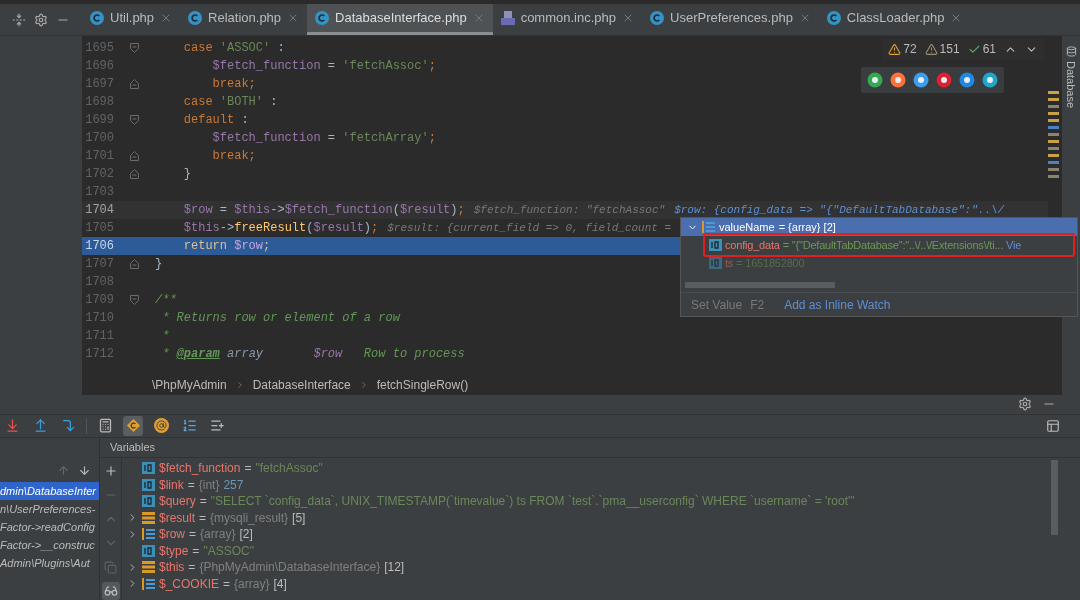  I want to click on line-number: 1705, so click(99, 228).